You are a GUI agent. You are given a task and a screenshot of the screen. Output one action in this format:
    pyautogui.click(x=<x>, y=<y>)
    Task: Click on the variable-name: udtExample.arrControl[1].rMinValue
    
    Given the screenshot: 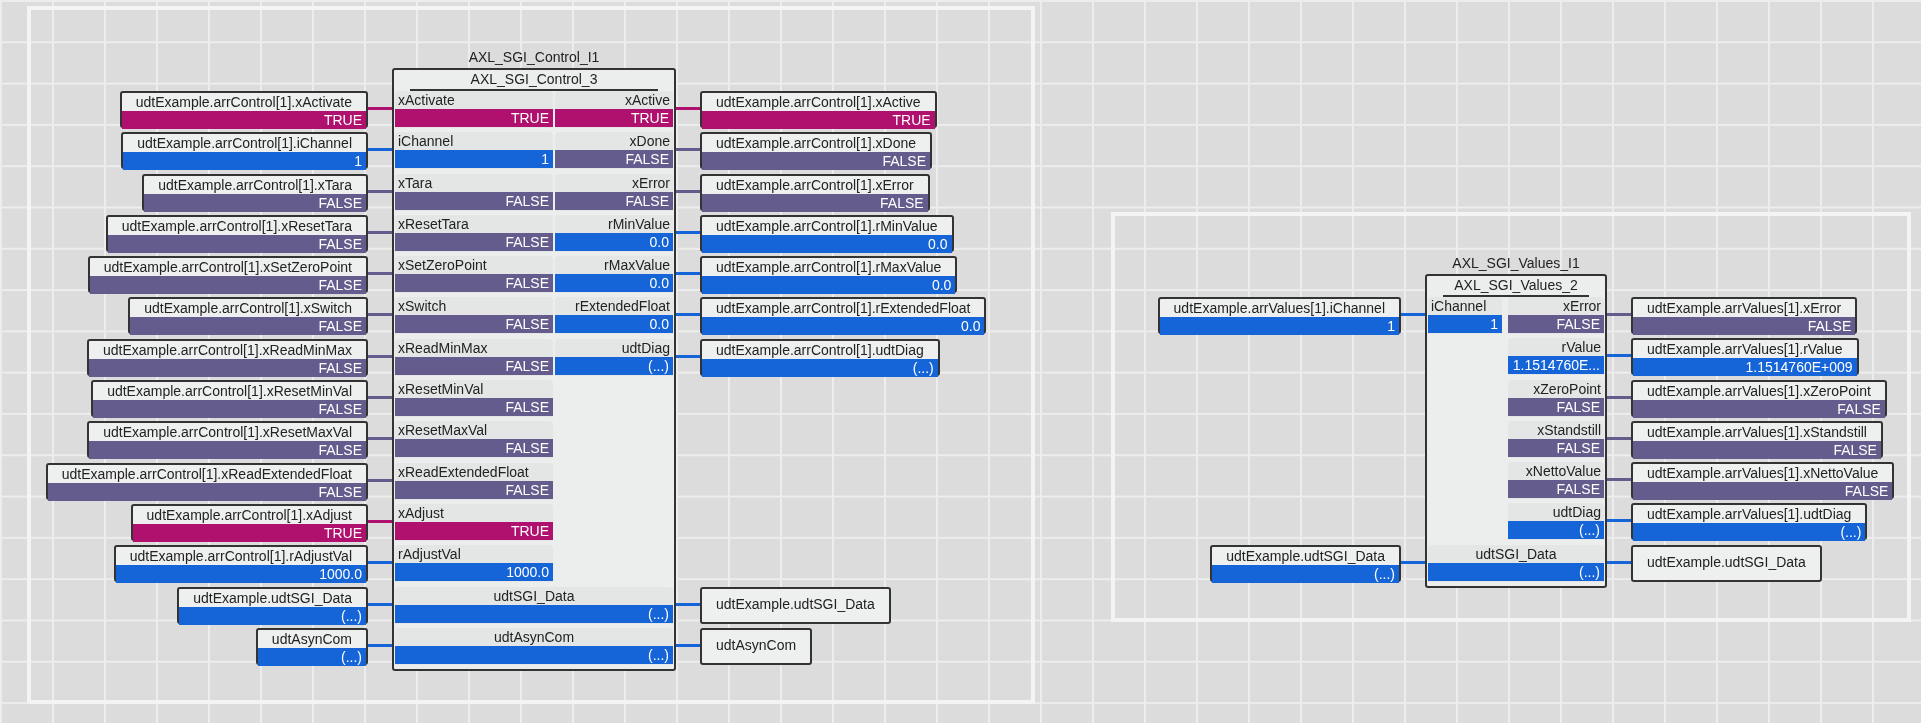 What is the action you would take?
    pyautogui.click(x=827, y=225)
    